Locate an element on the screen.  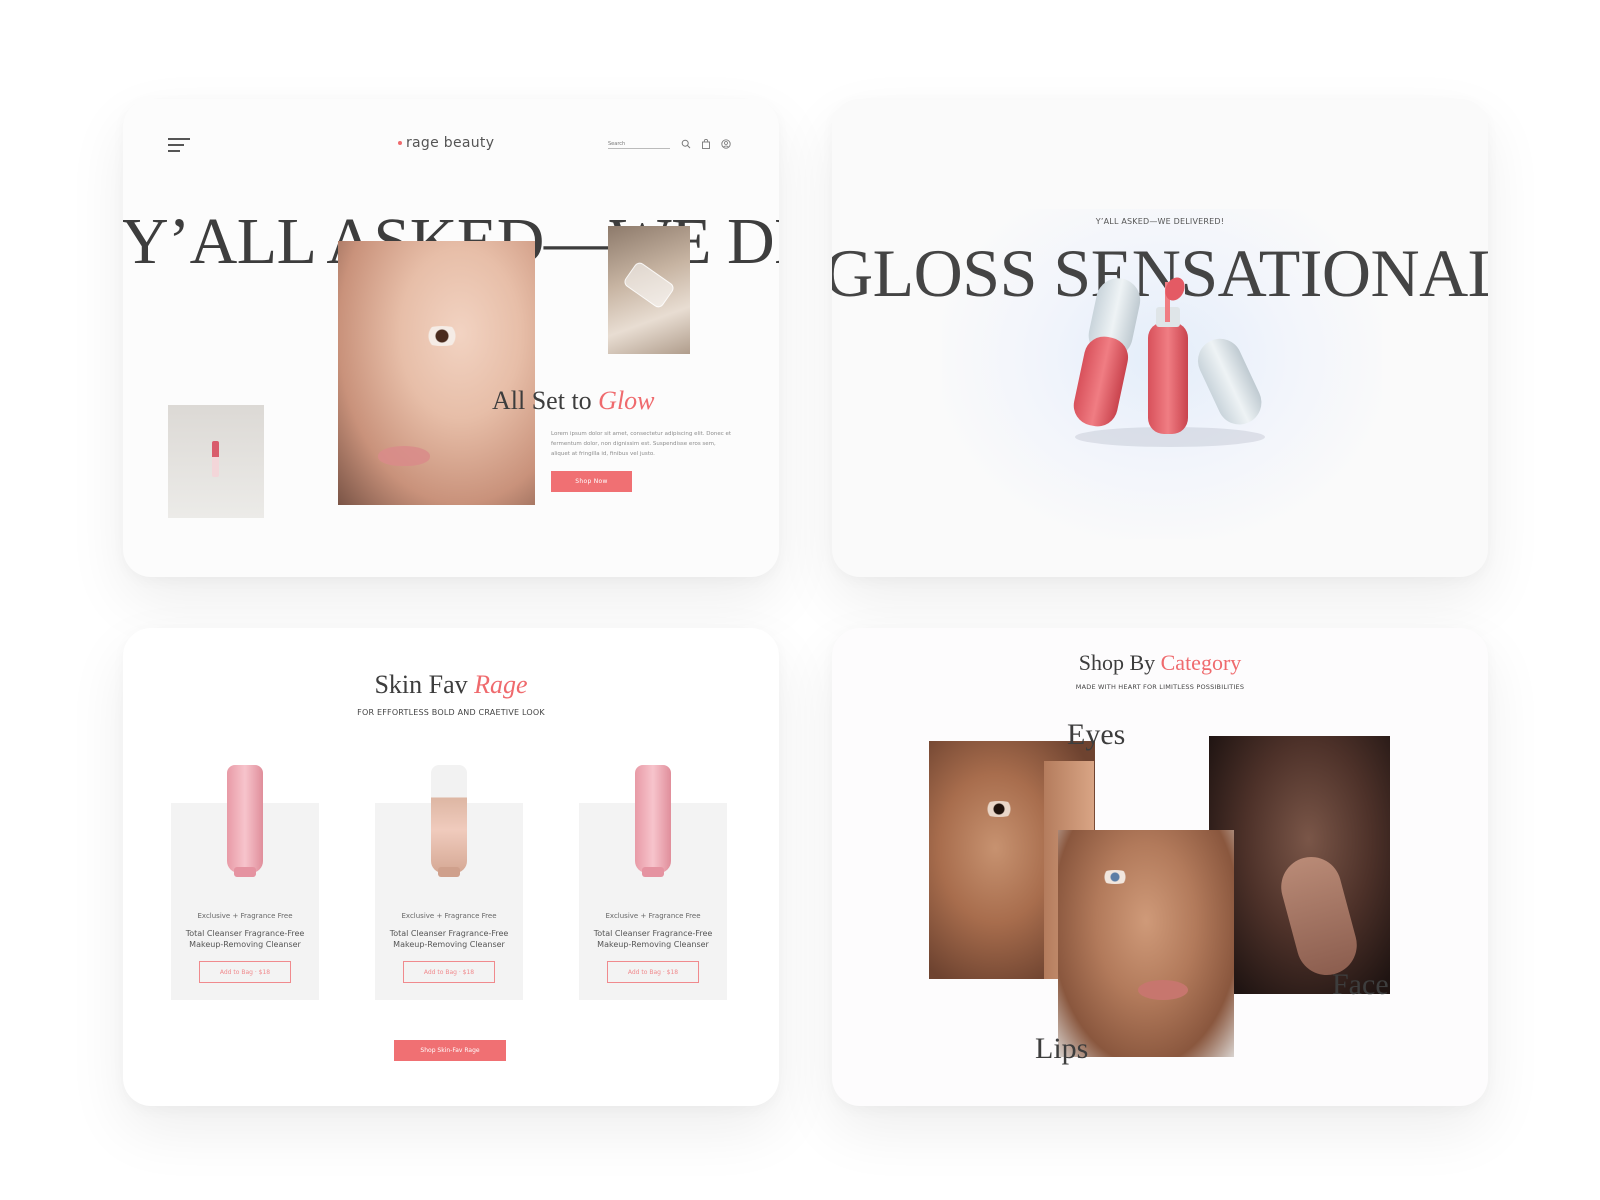
brand-logo: rage beauty is located at coordinates (446, 143).